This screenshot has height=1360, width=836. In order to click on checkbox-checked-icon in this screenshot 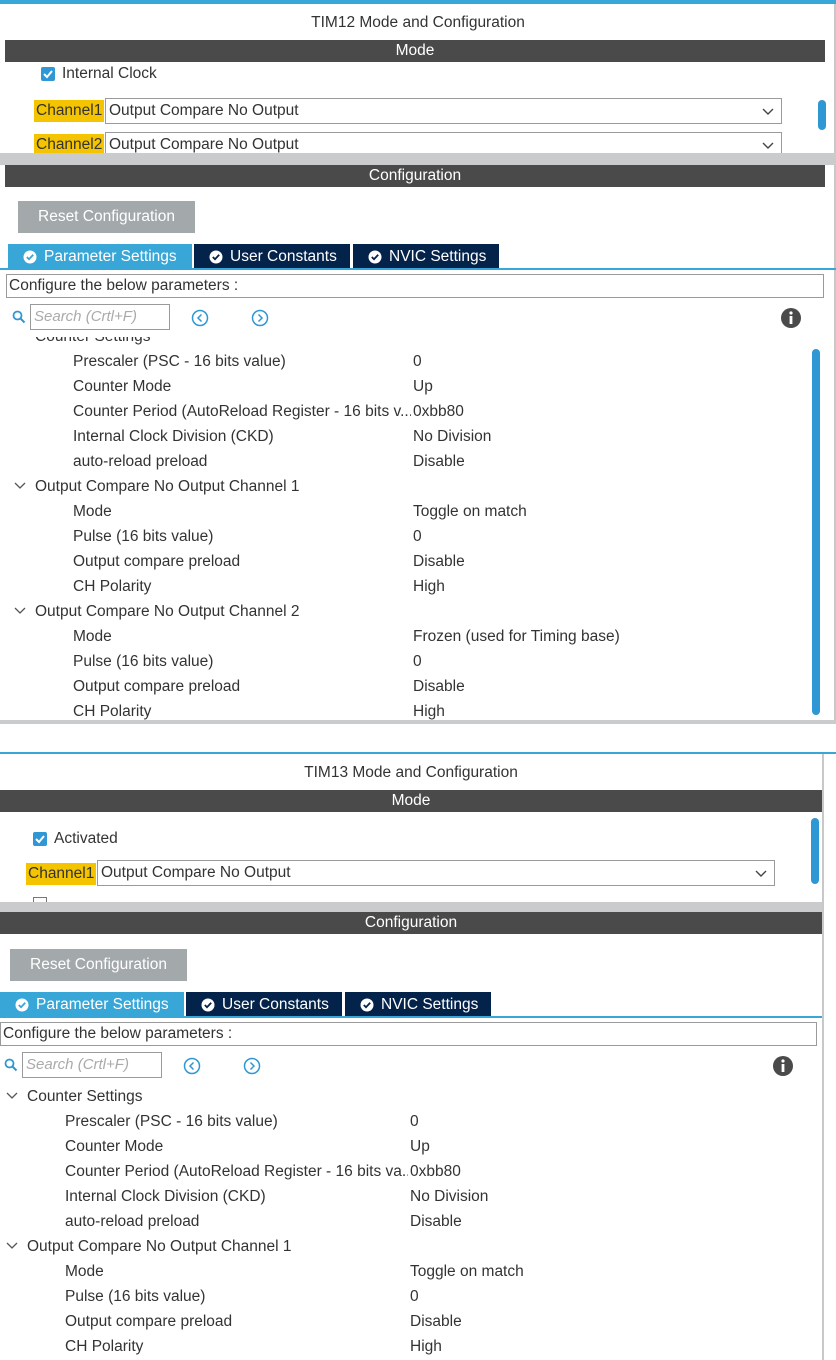, I will do `click(40, 839)`.